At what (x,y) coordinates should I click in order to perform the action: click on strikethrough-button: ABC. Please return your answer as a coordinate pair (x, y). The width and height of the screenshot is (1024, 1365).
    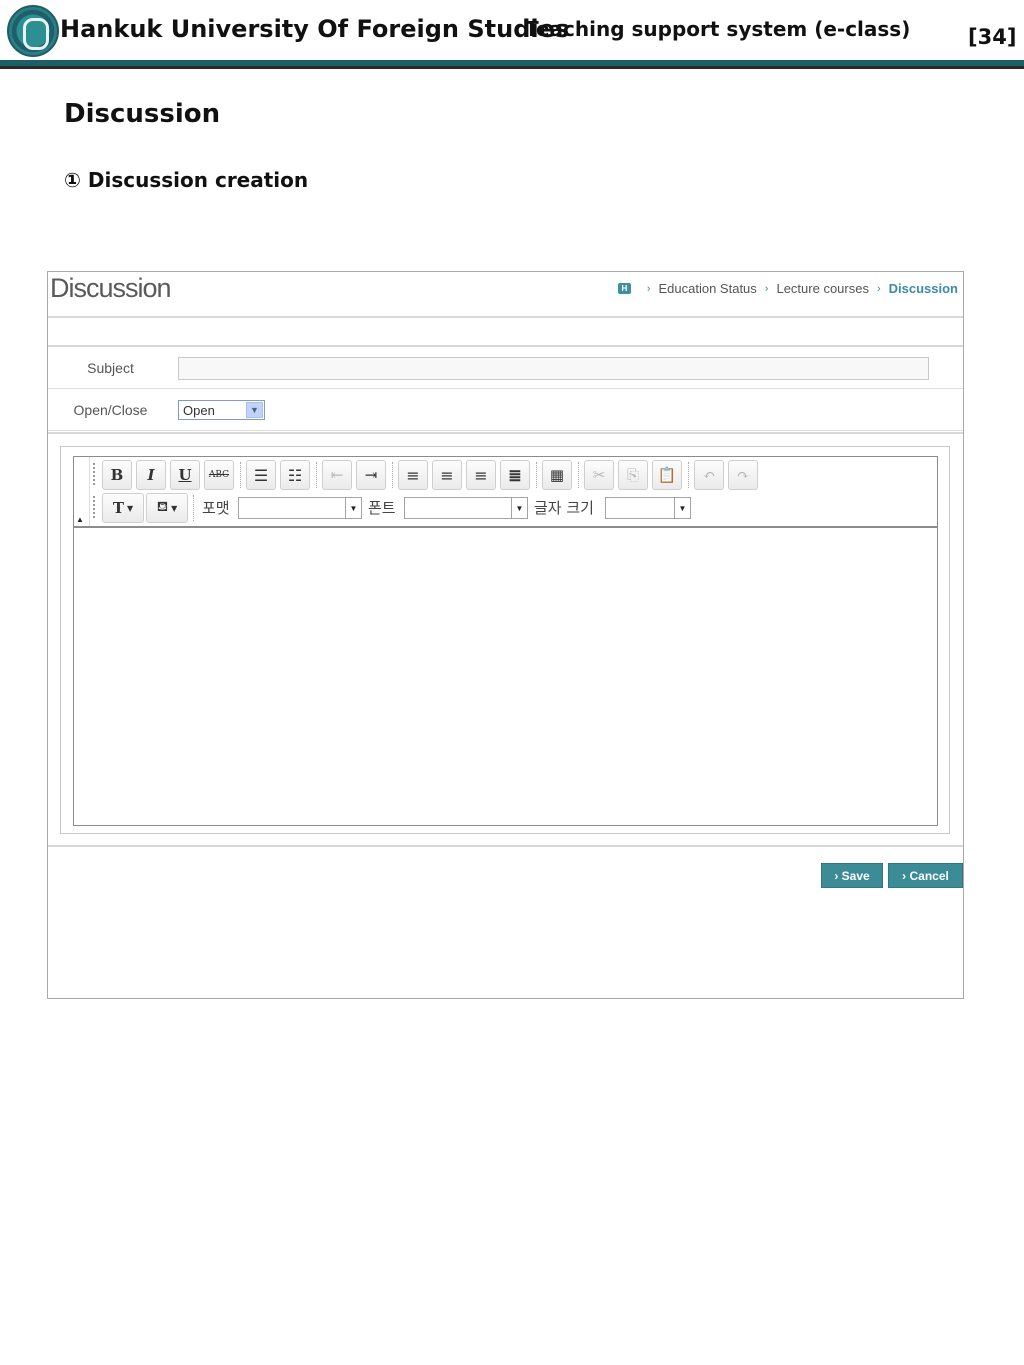
    Looking at the image, I should click on (219, 475).